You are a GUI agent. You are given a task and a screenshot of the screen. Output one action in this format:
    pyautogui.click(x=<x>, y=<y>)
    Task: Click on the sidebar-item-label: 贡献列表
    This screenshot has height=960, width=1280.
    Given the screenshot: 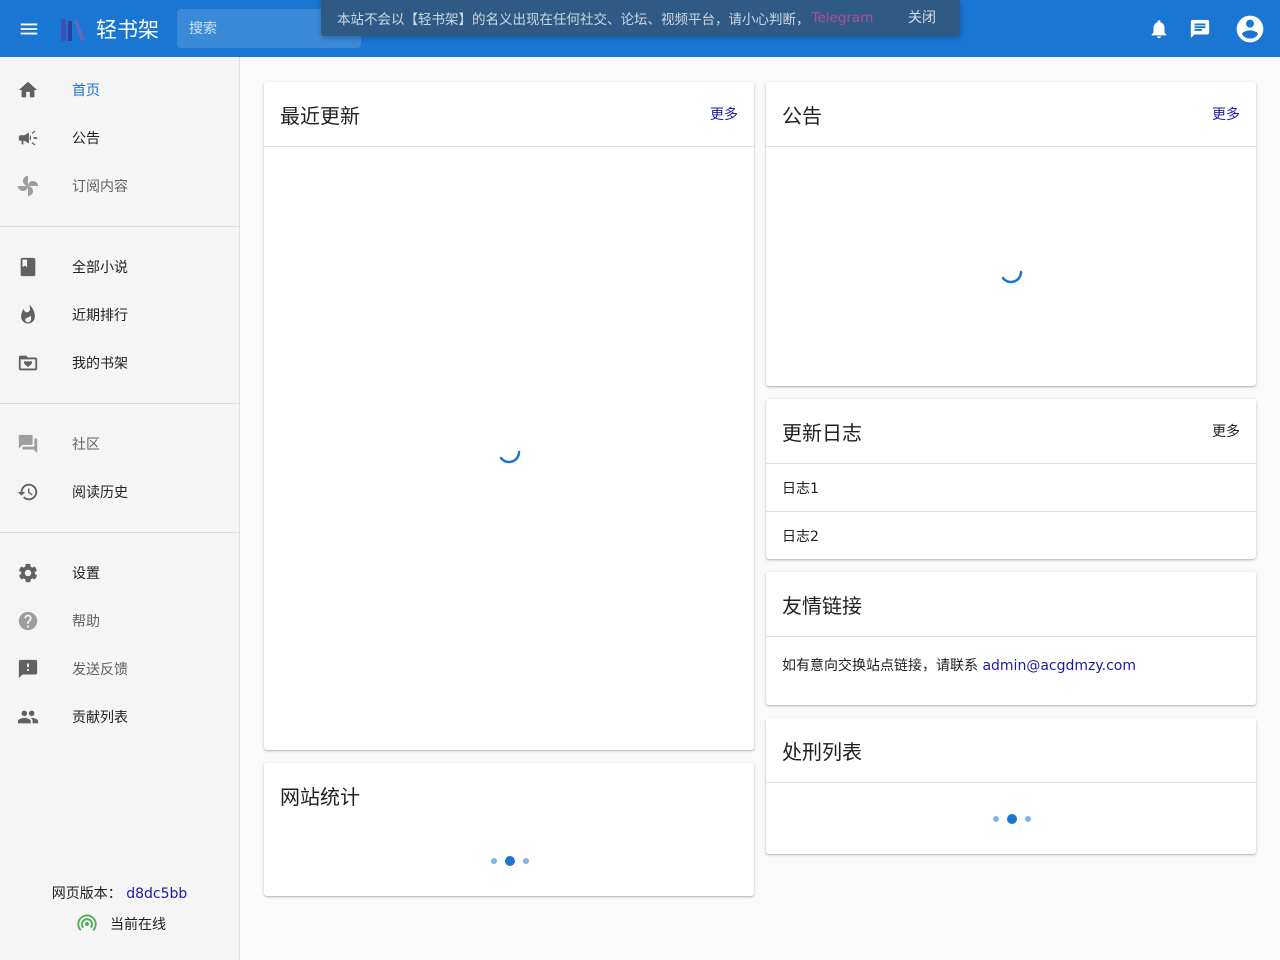 What is the action you would take?
    pyautogui.click(x=100, y=718)
    